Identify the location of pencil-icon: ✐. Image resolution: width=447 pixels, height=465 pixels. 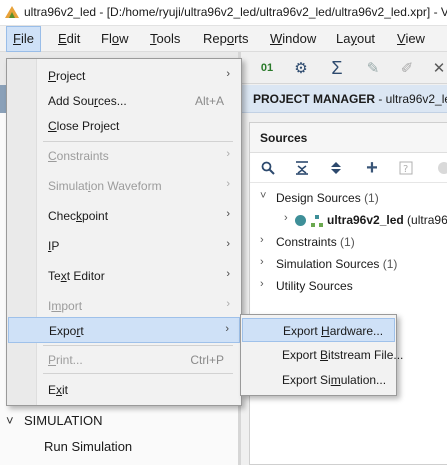
(407, 68).